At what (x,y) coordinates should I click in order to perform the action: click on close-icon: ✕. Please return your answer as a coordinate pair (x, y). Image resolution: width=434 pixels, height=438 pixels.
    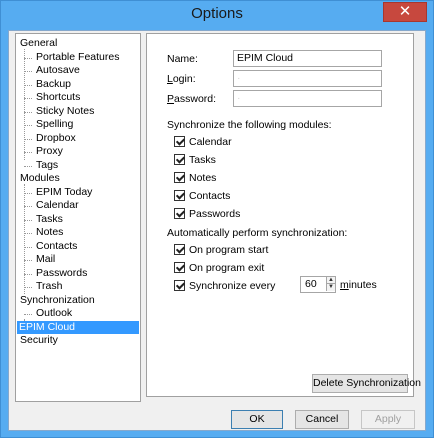
    Looking at the image, I should click on (405, 11).